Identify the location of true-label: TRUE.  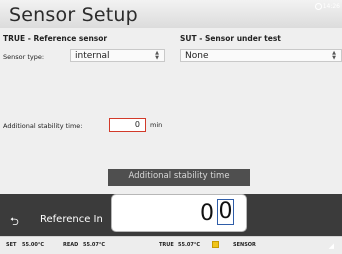
(166, 245).